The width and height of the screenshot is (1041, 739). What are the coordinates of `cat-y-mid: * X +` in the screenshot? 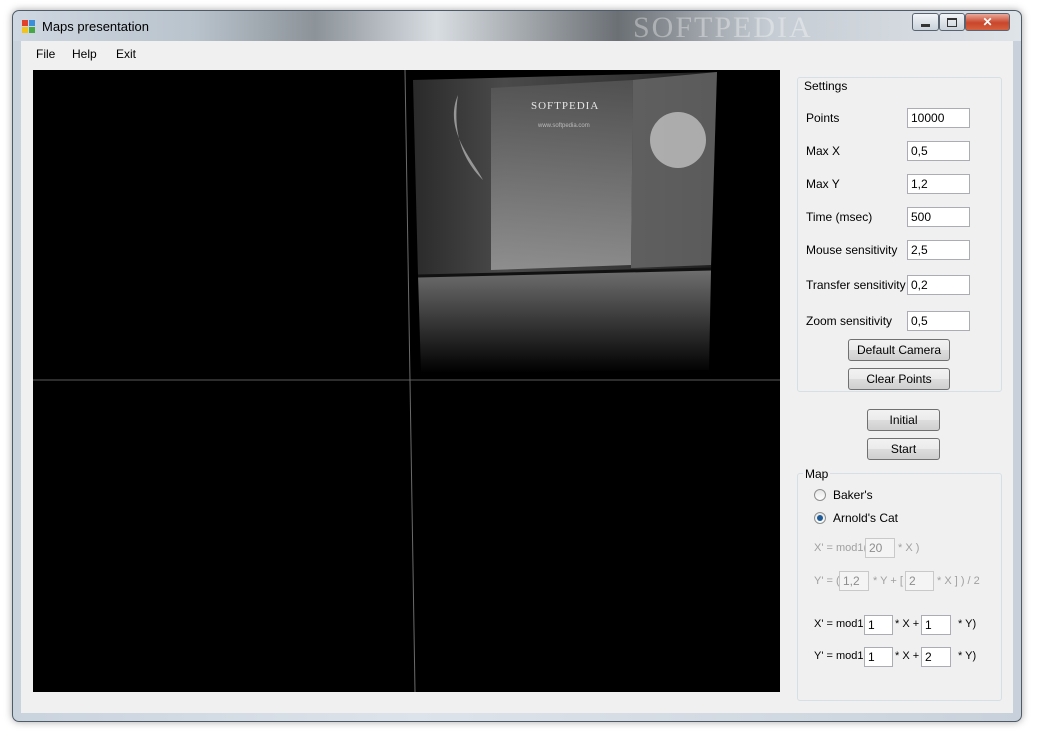 It's located at (907, 656).